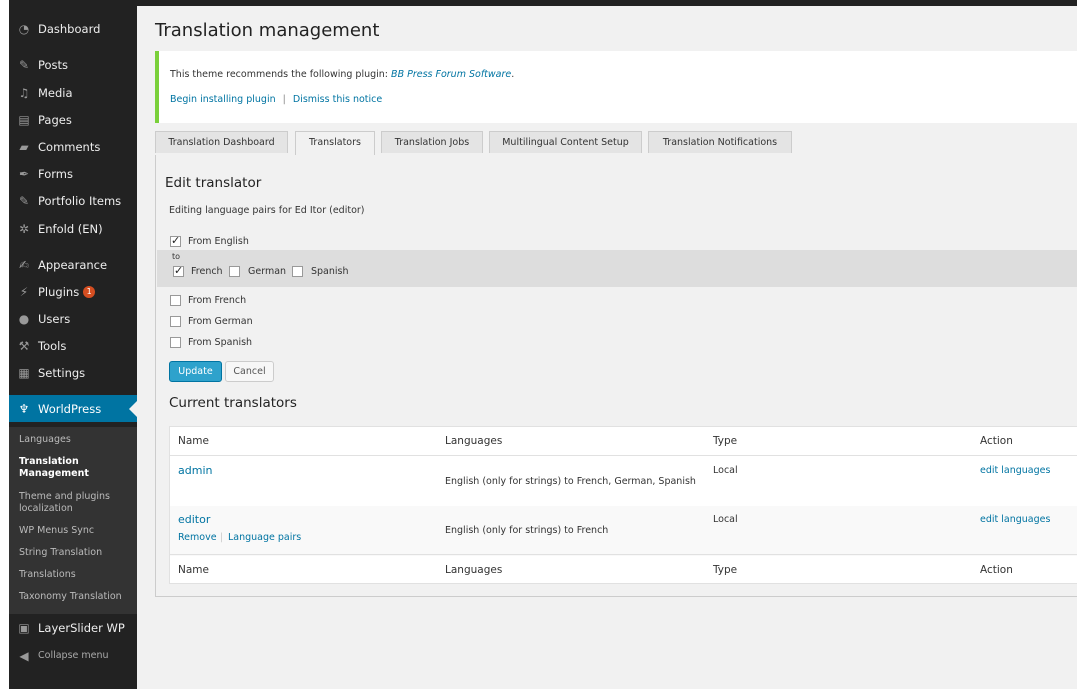 This screenshot has height=689, width=1077. Describe the element at coordinates (432, 142) in the screenshot. I see `tab-translation-jobs: Translation Jobs` at that location.